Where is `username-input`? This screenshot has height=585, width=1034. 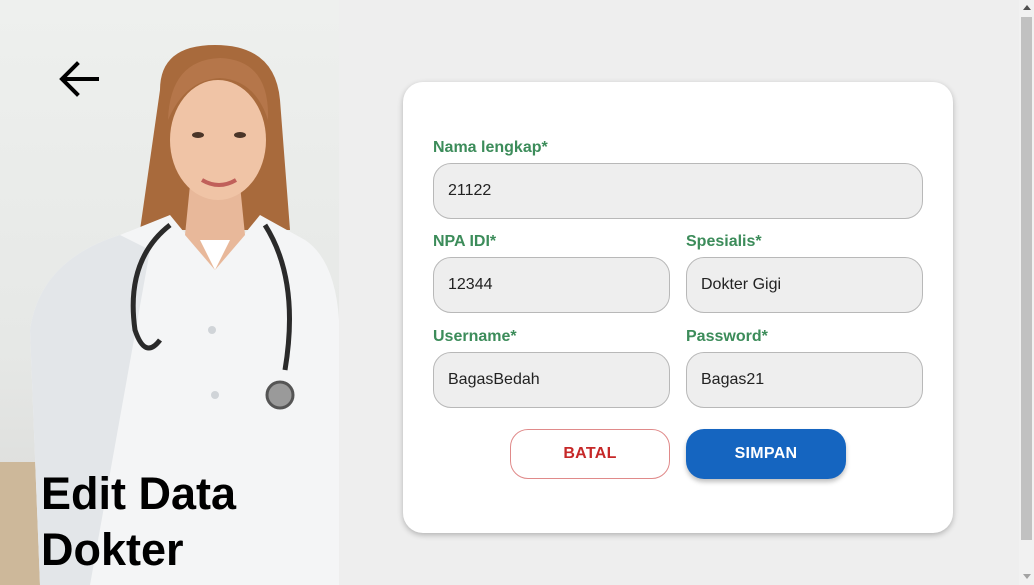
username-input is located at coordinates (551, 380).